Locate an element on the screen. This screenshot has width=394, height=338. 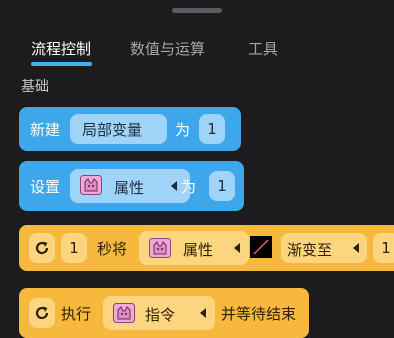
block-label-new: 新建 is located at coordinates (45, 130).